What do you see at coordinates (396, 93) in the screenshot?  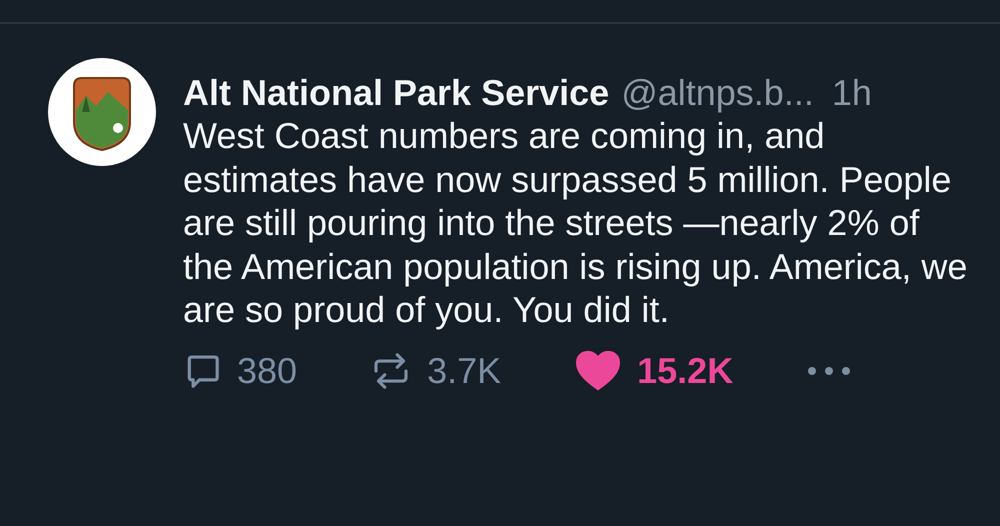 I see `author-name: Alt National Park Service` at bounding box center [396, 93].